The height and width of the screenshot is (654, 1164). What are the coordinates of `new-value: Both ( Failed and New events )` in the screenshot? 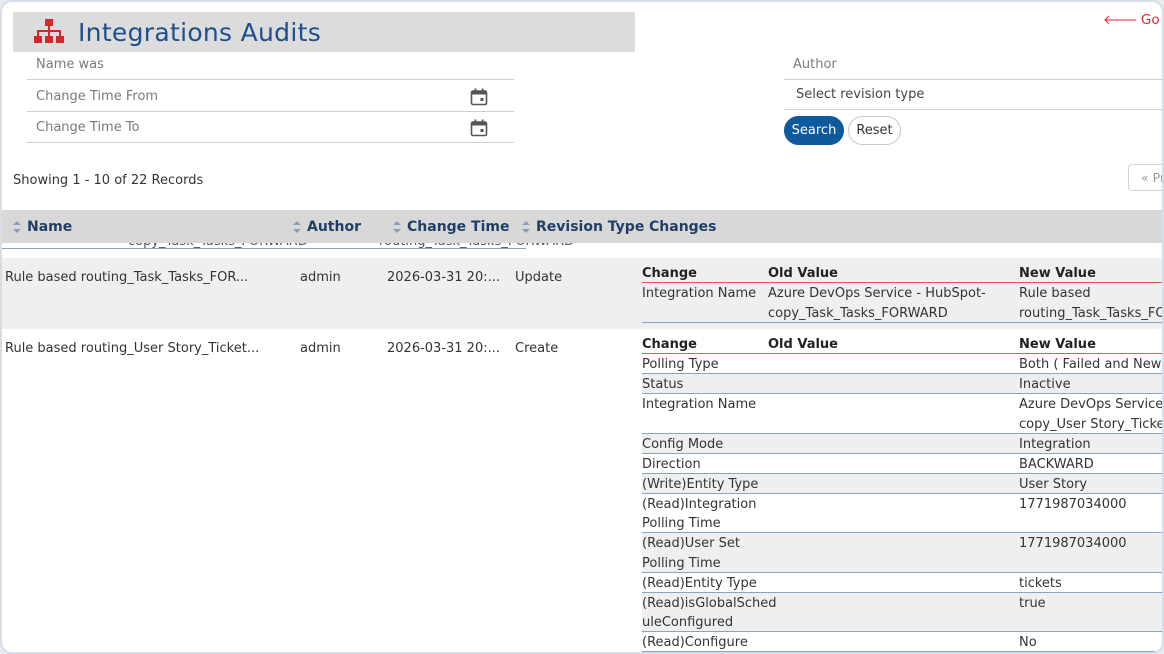 It's located at (1090, 364).